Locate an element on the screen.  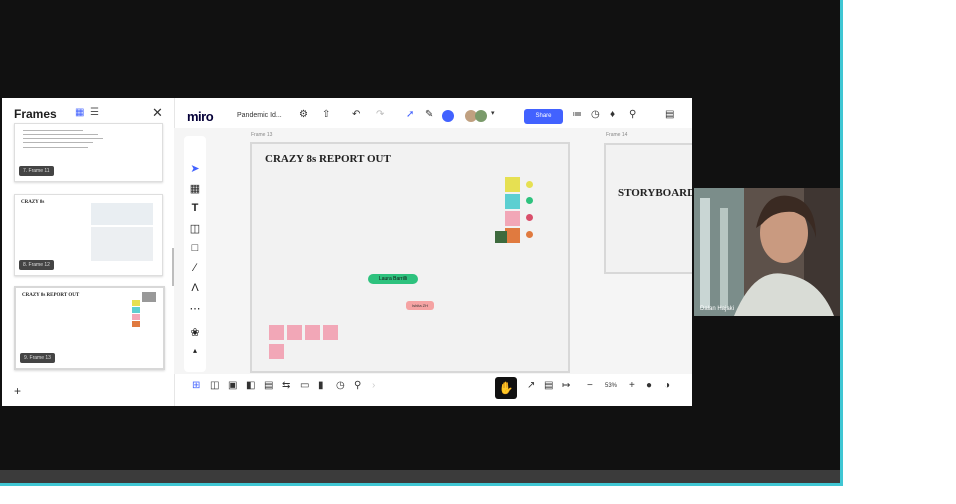
more-icon: › is located at coordinates (373, 385).